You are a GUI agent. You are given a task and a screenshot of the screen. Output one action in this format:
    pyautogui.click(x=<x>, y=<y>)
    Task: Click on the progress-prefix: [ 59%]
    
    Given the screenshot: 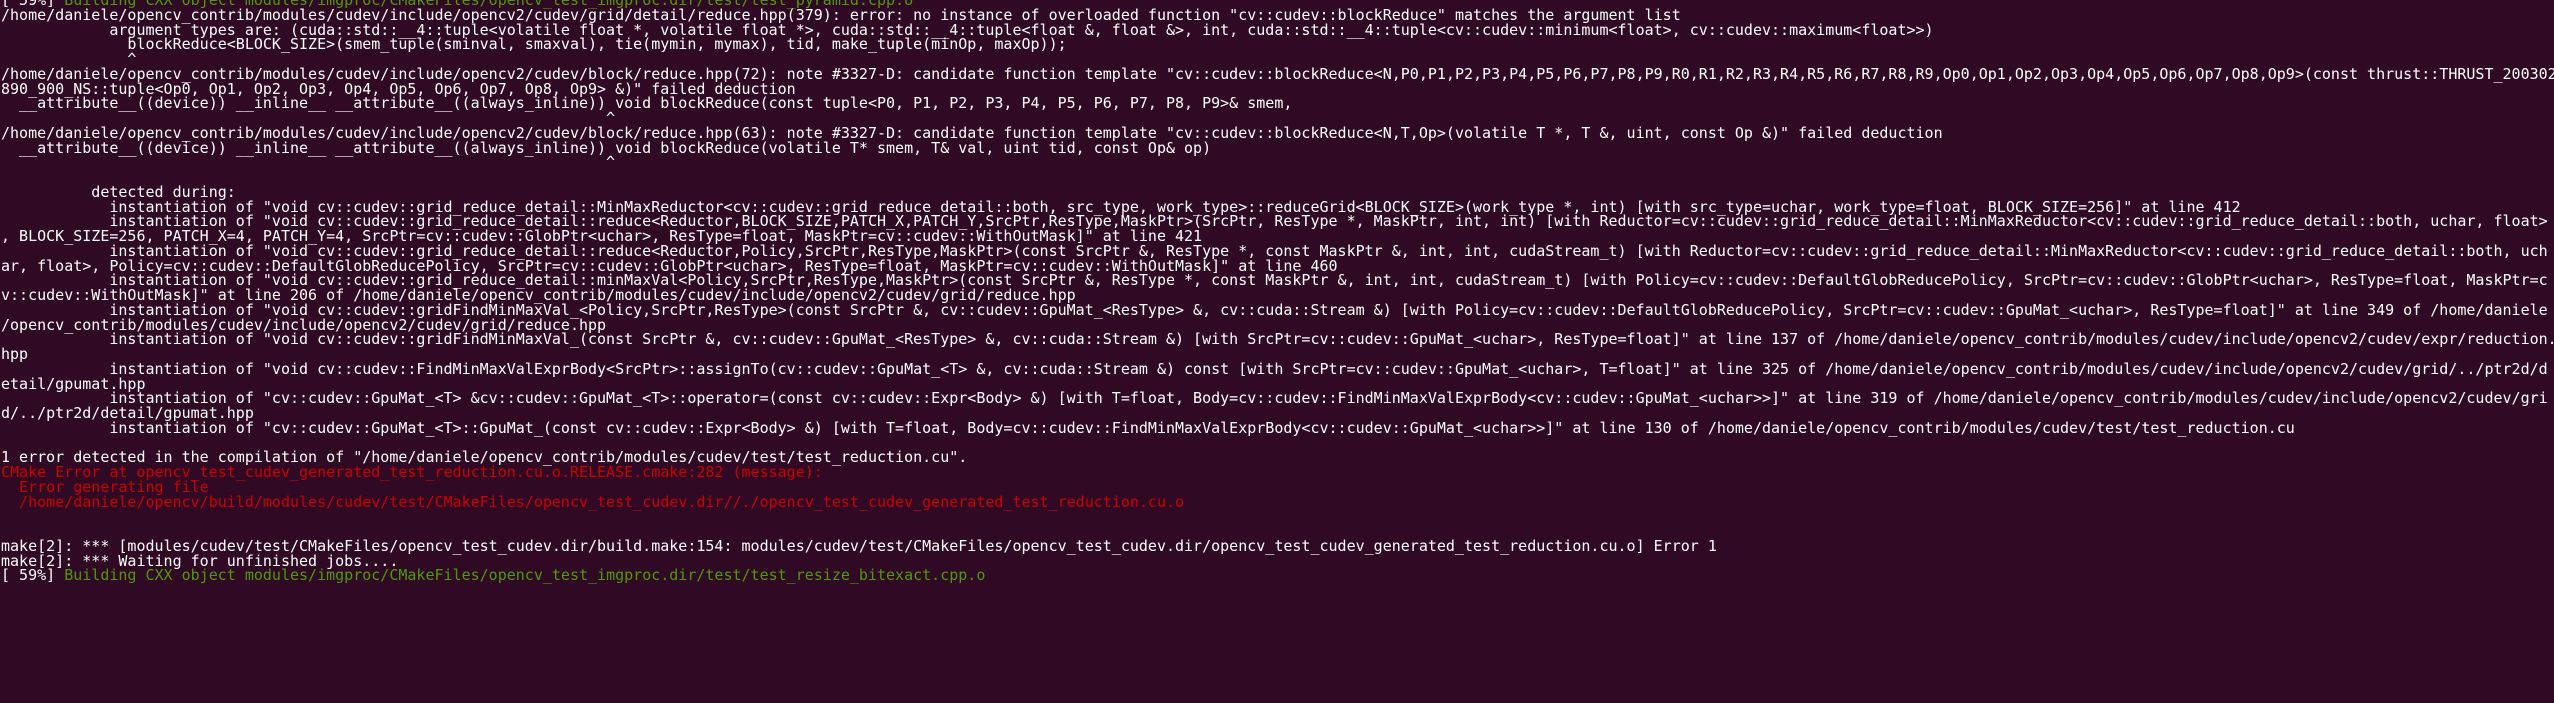 What is the action you would take?
    pyautogui.click(x=33, y=575)
    